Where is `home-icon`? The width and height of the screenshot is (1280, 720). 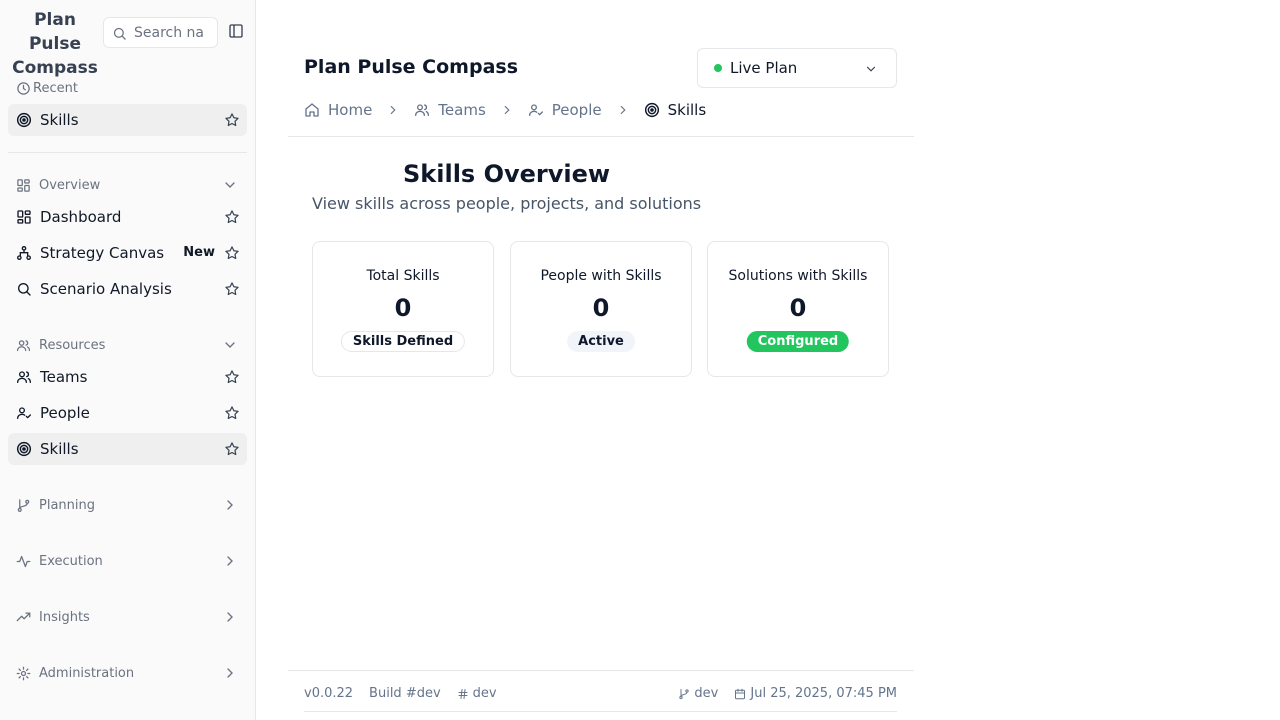
home-icon is located at coordinates (312, 110).